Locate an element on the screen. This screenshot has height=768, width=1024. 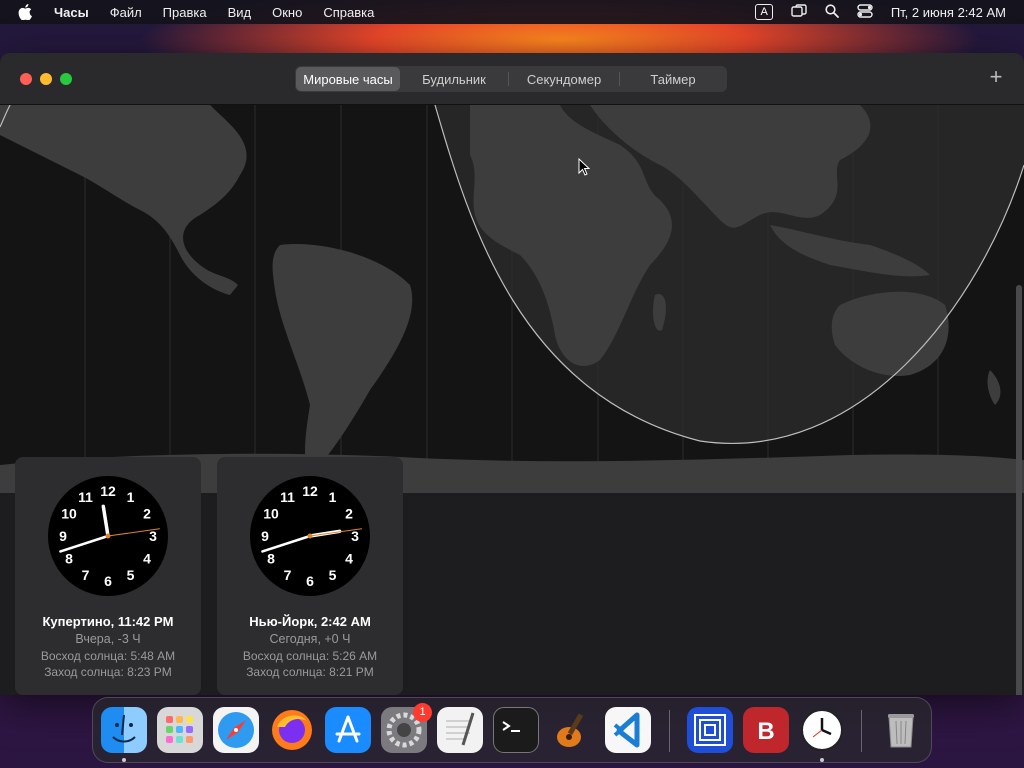
mouse-pointer-icon is located at coordinates (584, 169).